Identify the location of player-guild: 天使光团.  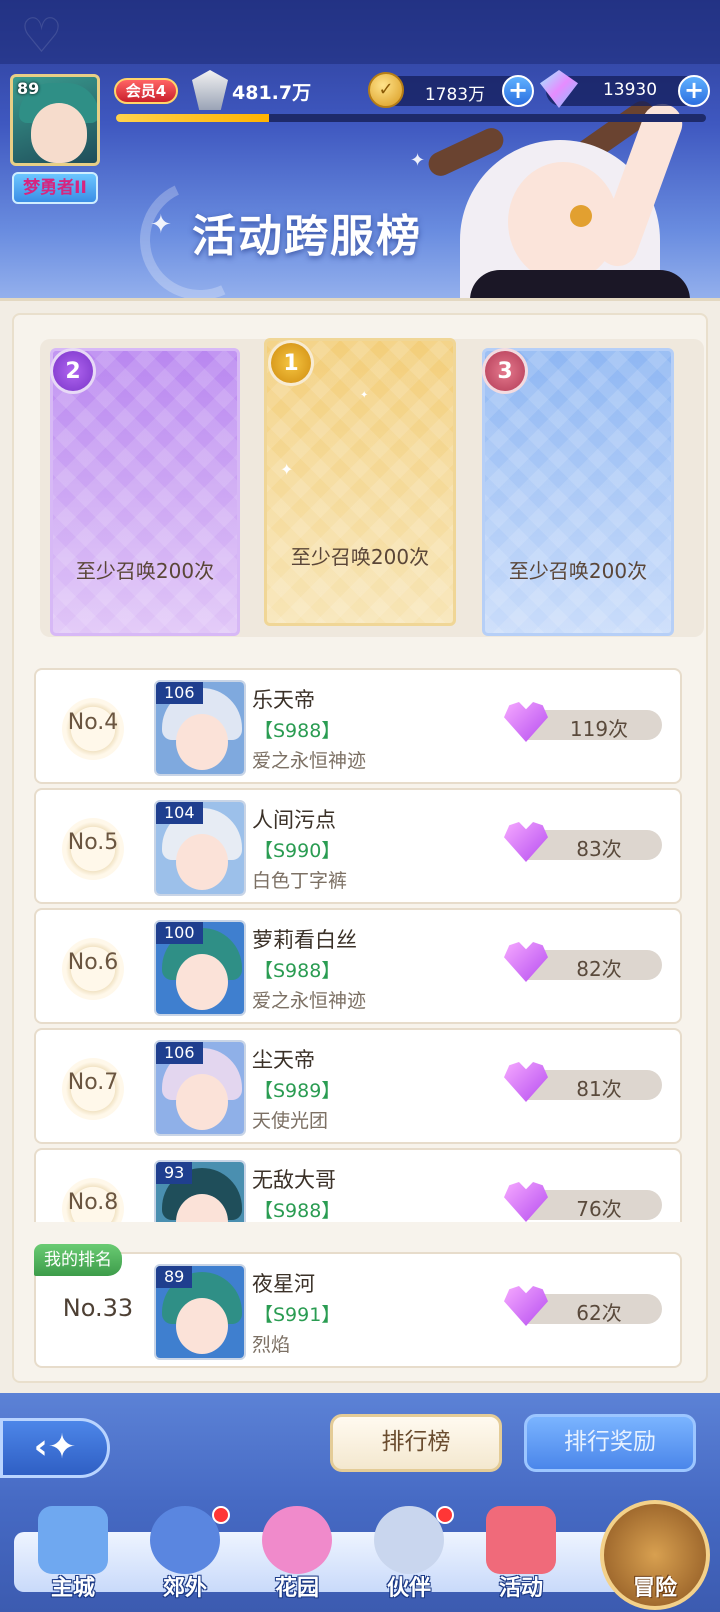
(290, 1121).